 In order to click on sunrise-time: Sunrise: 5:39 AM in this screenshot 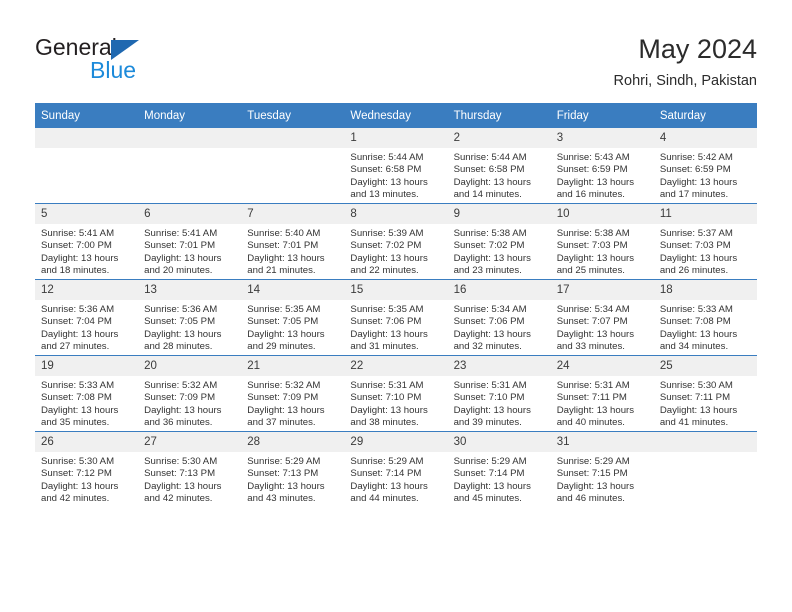, I will do `click(387, 233)`.